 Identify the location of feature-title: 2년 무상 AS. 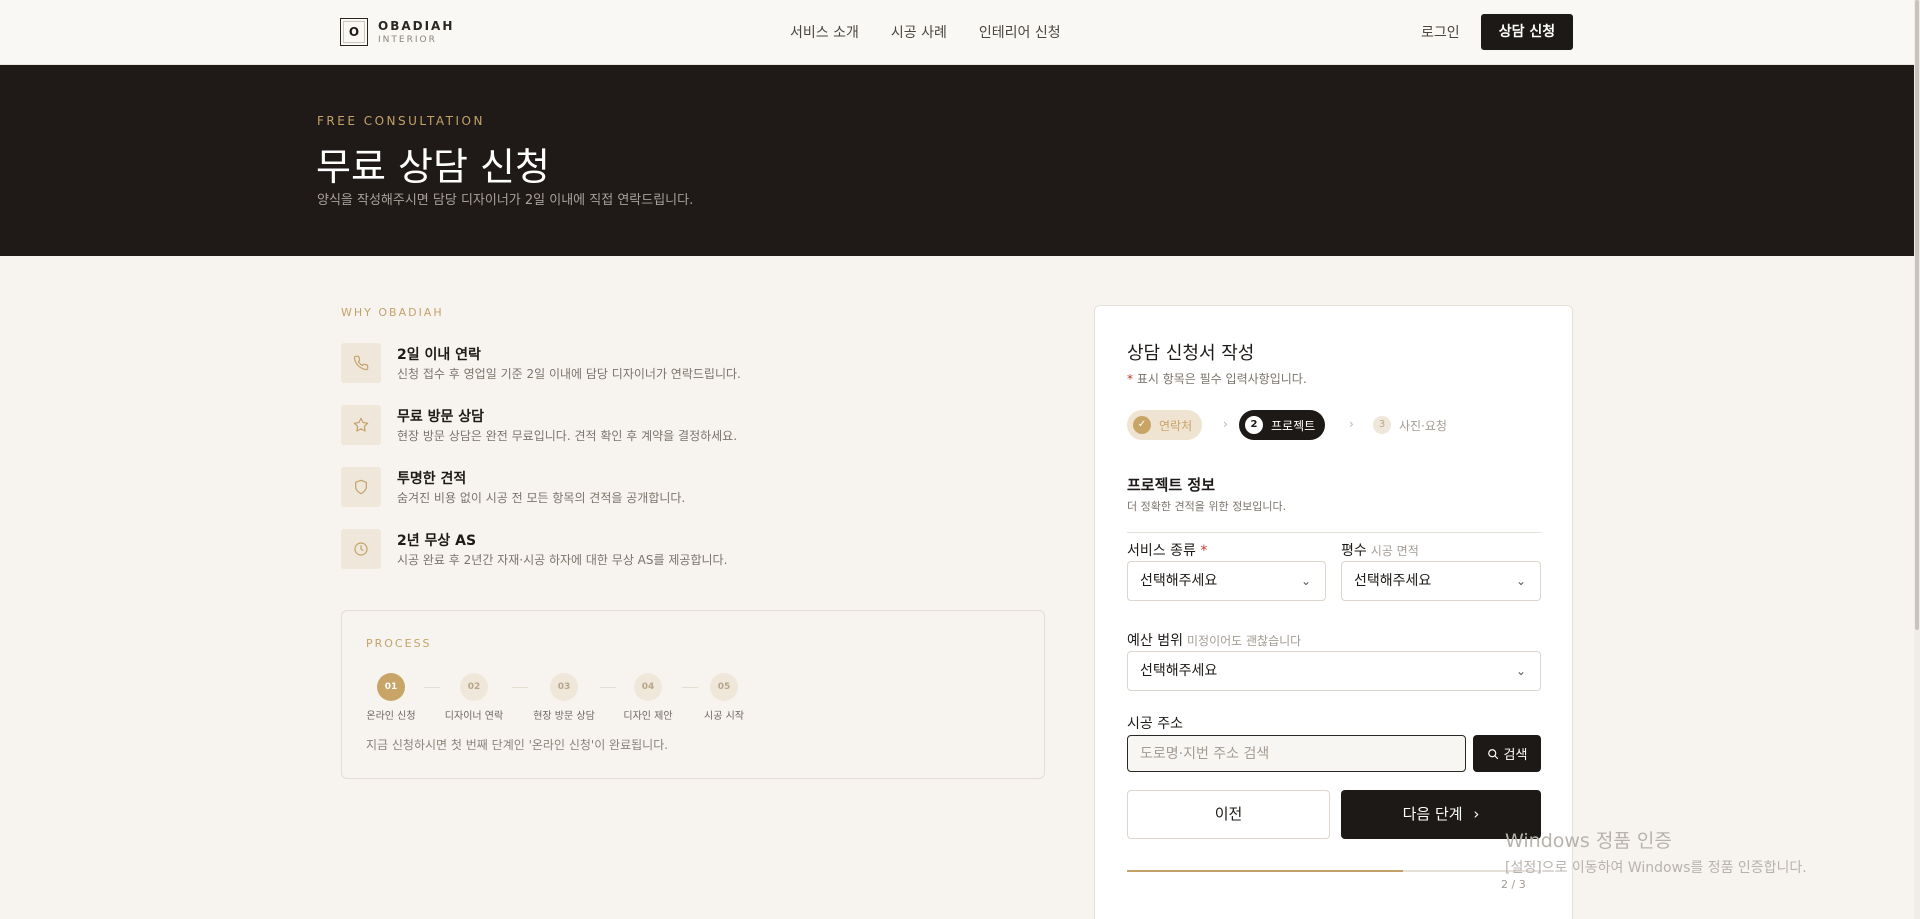
(437, 541).